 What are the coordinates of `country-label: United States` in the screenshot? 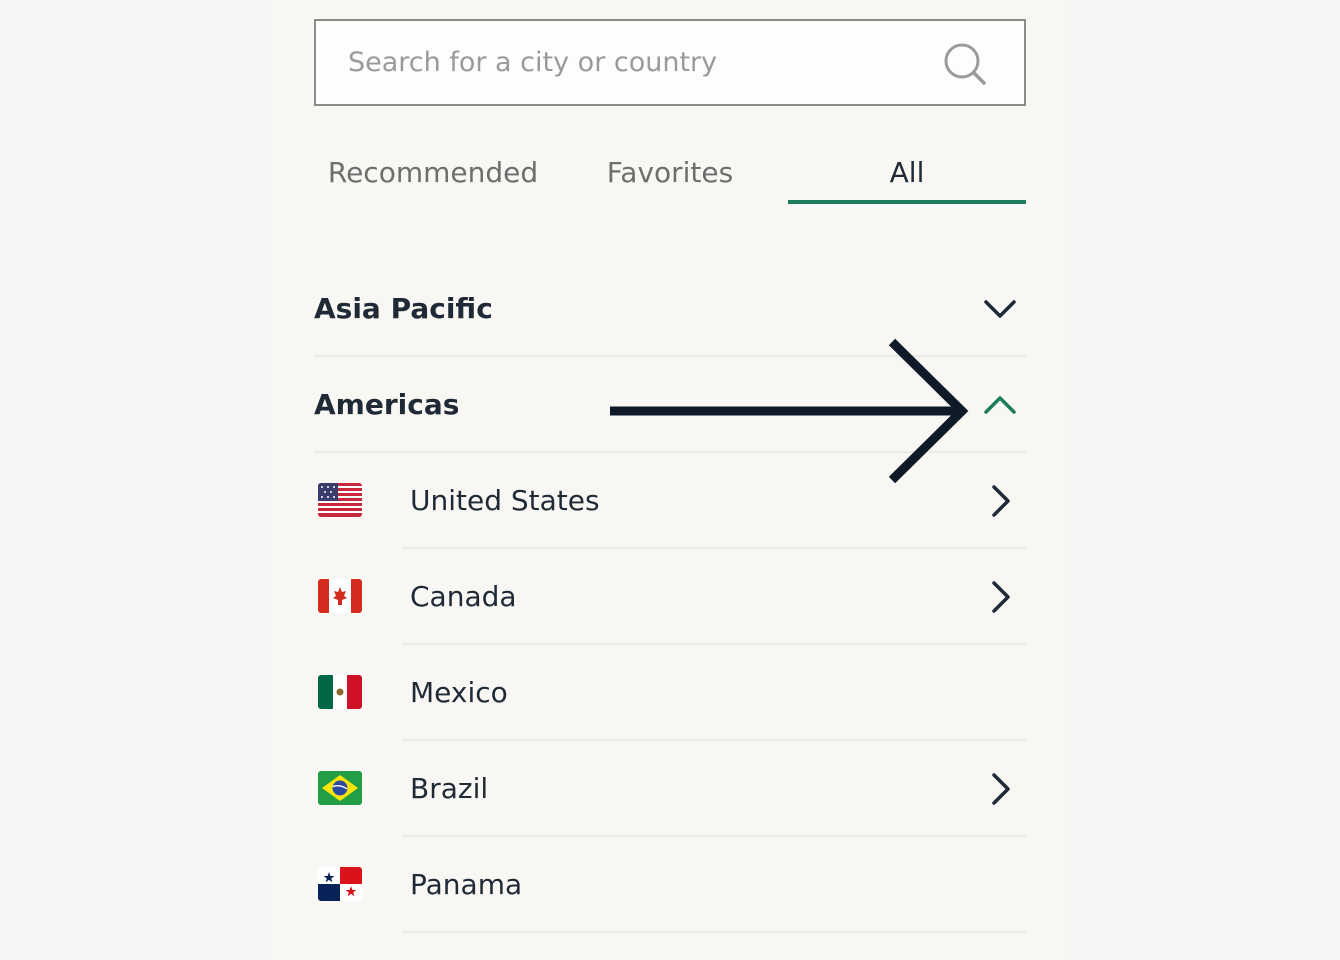 It's located at (505, 500).